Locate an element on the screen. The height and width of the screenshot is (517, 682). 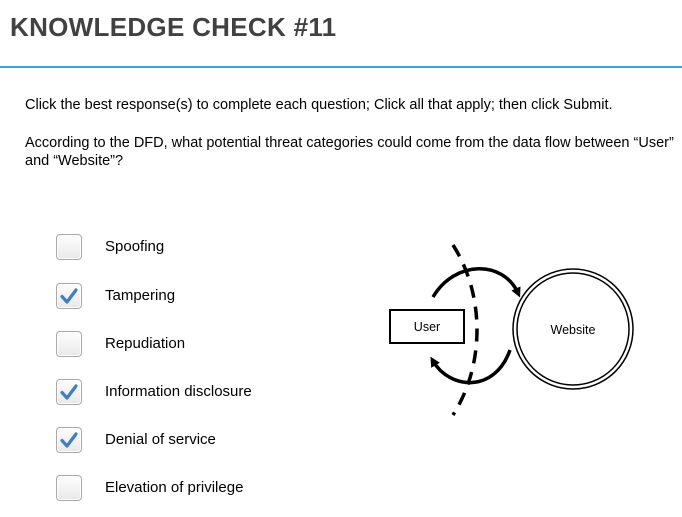
option-denial-of-service: Denial of service is located at coordinates (136, 440).